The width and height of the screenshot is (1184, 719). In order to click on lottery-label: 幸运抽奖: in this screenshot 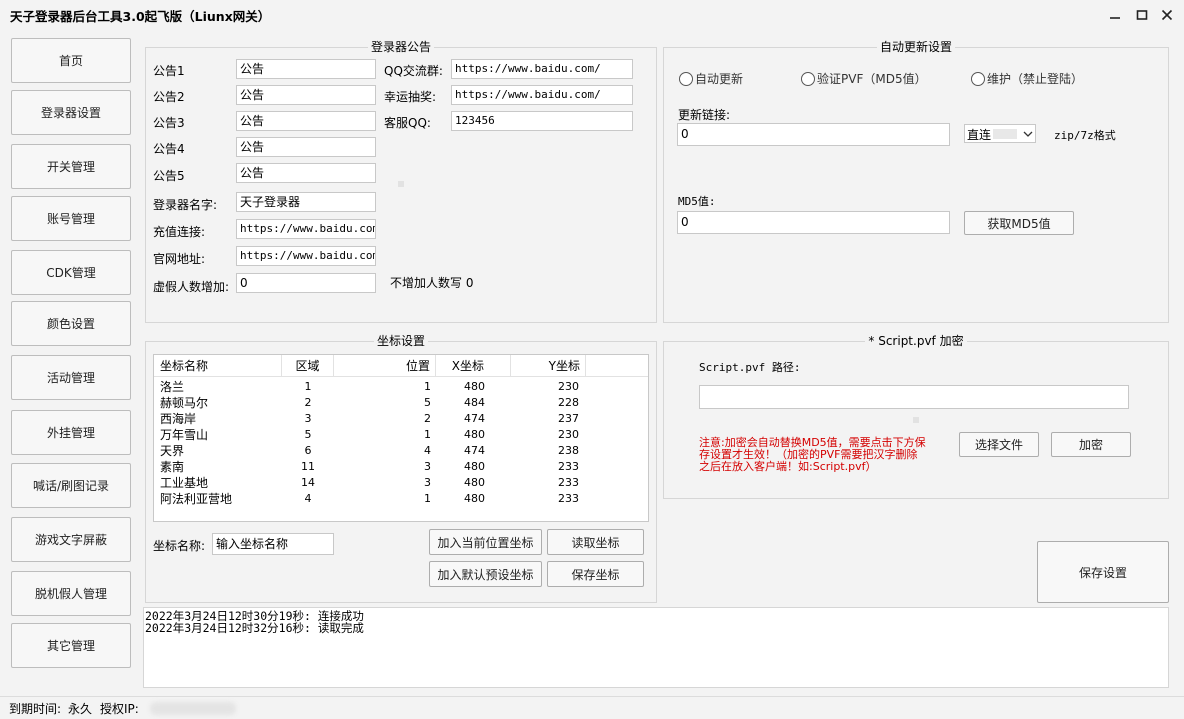, I will do `click(410, 97)`.